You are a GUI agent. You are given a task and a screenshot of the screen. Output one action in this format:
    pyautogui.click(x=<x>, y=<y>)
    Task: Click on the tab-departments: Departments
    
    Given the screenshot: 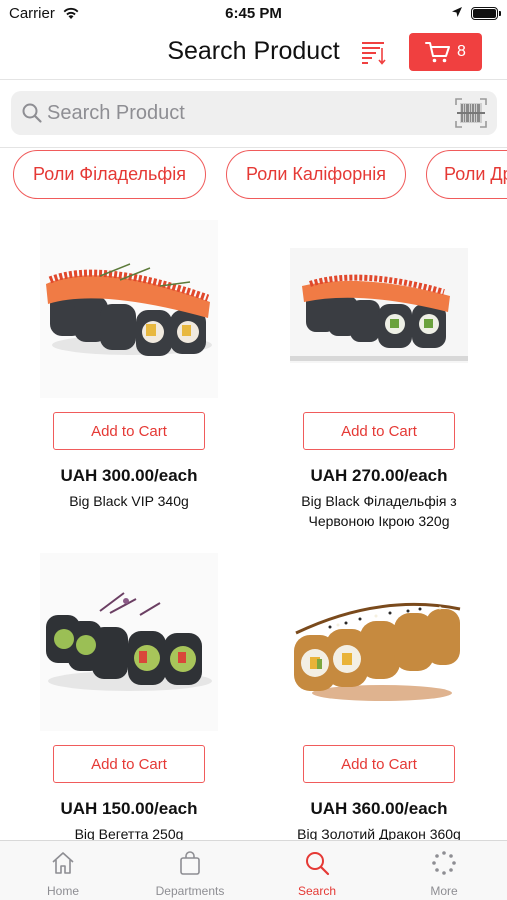 What is the action you would take?
    pyautogui.click(x=190, y=870)
    